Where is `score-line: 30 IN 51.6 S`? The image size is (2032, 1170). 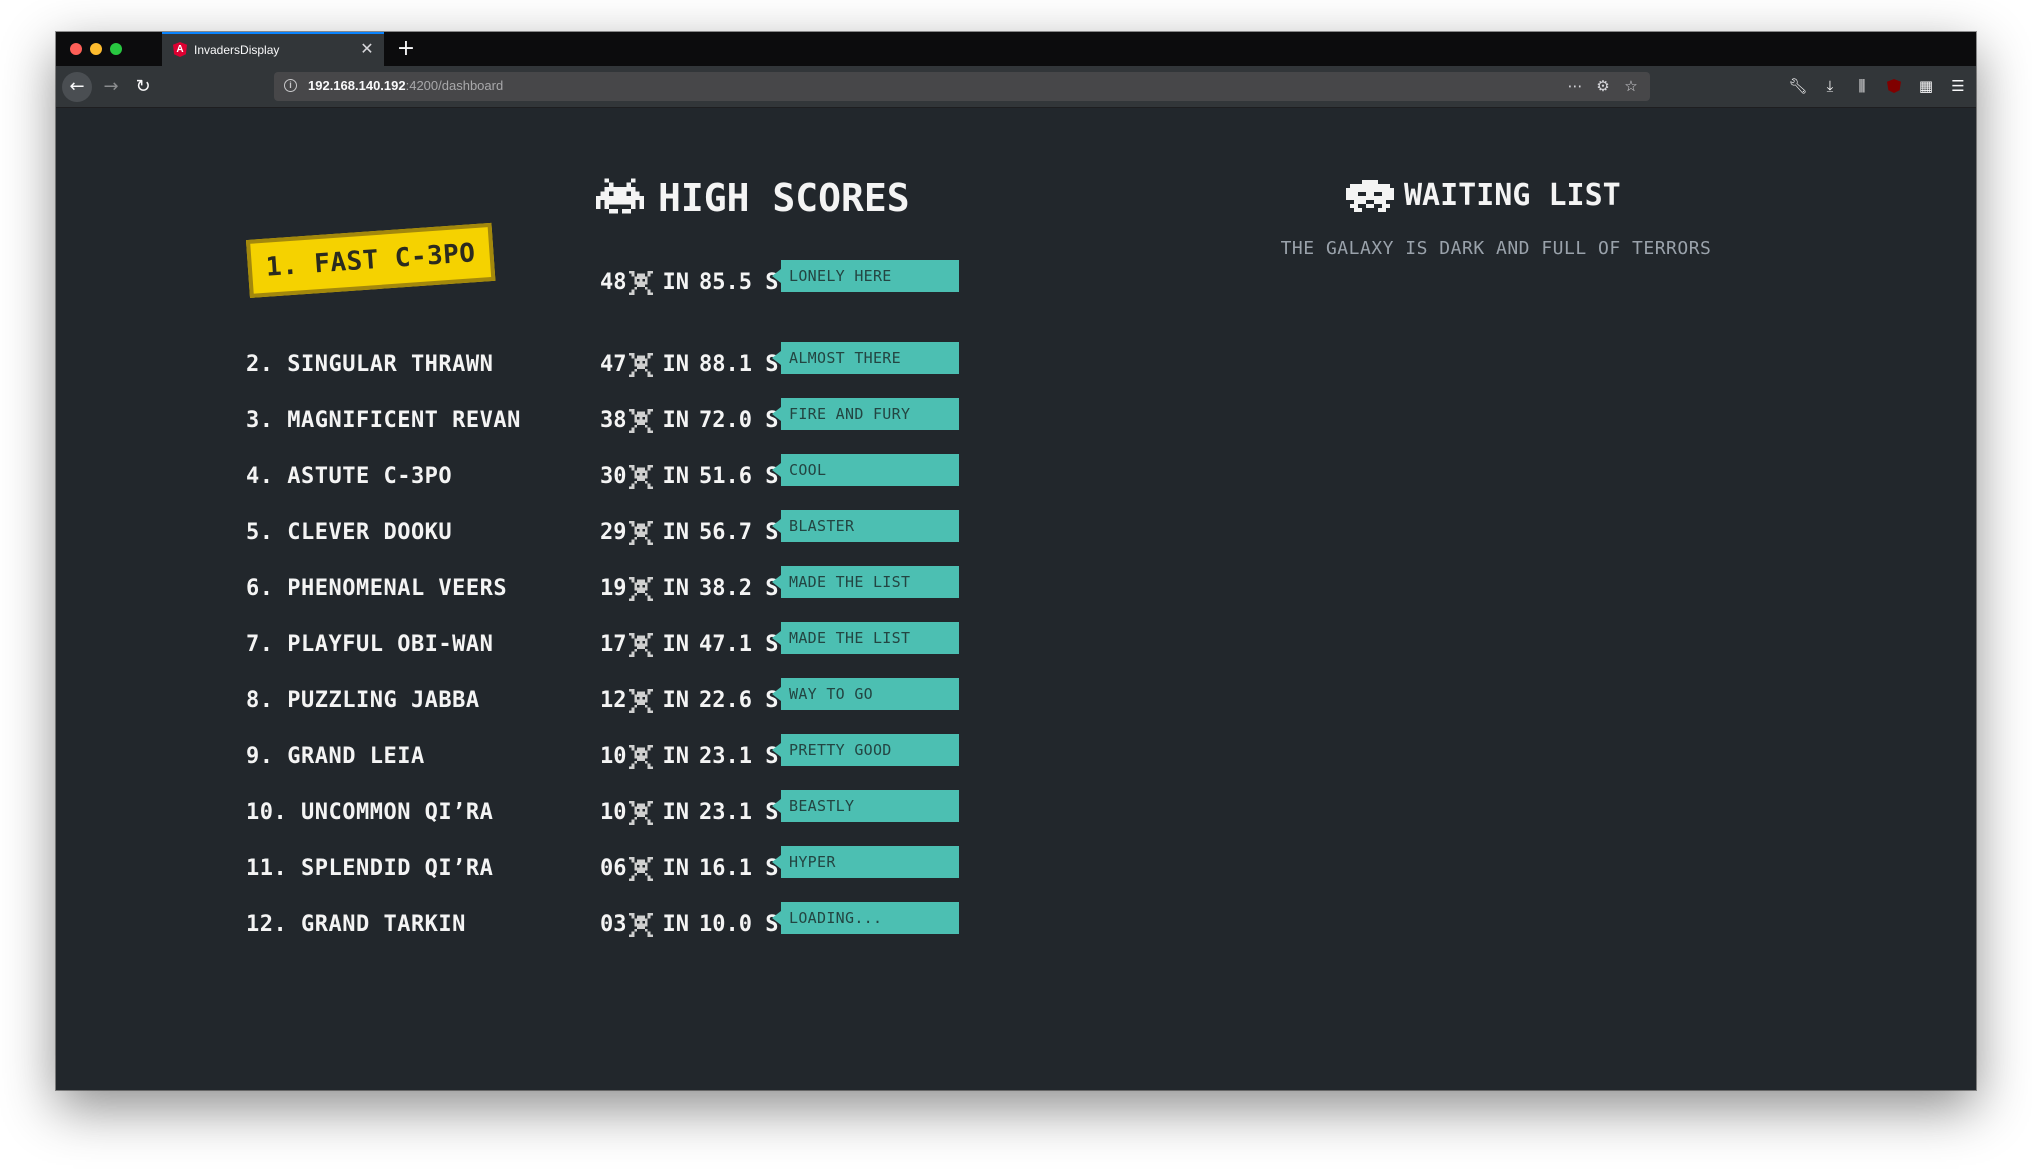 score-line: 30 IN 51.6 S is located at coordinates (689, 477).